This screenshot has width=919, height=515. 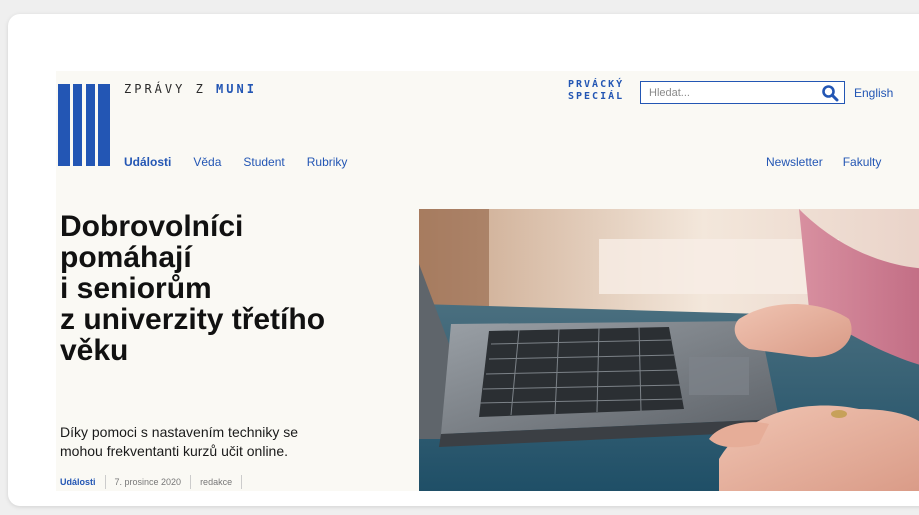 I want to click on search-box, so click(x=742, y=92).